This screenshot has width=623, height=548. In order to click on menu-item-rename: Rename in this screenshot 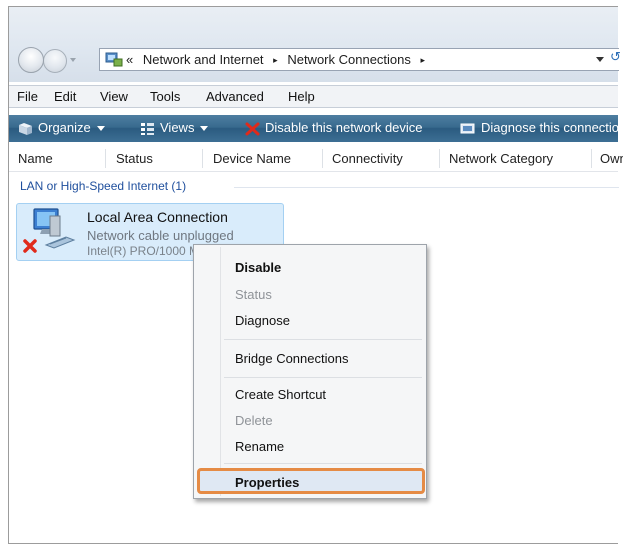, I will do `click(259, 446)`.